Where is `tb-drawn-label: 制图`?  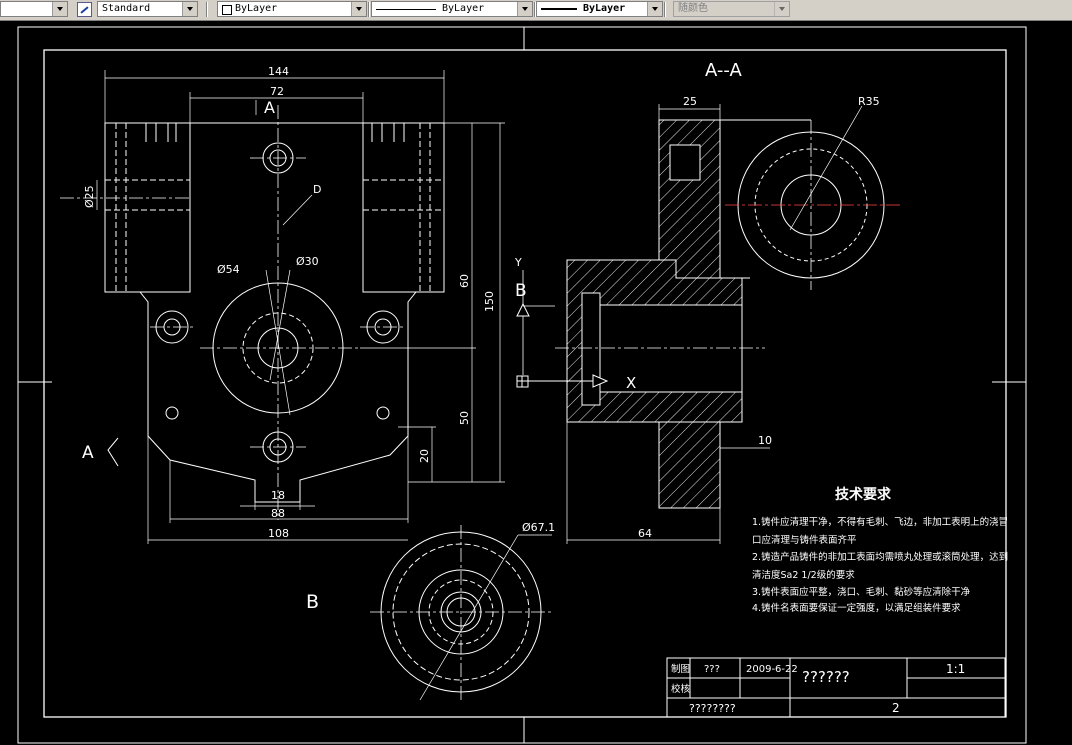
tb-drawn-label: 制图 is located at coordinates (680, 669).